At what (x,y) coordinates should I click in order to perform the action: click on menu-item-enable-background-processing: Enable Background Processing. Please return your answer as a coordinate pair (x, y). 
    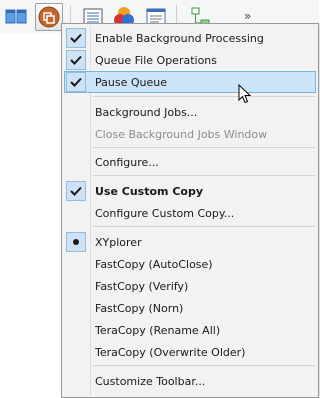
    Looking at the image, I should click on (190, 38).